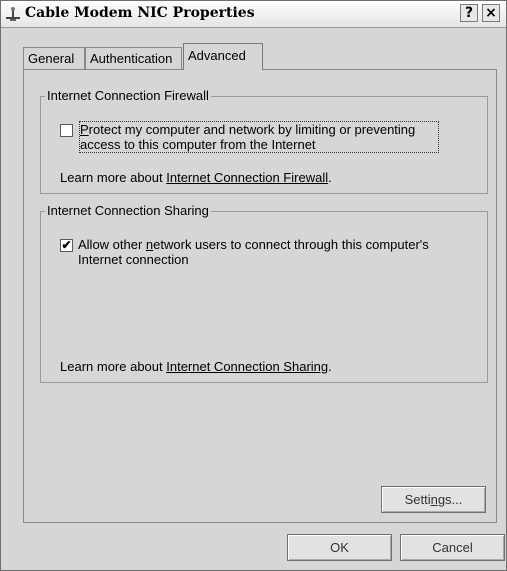  Describe the element at coordinates (330, 366) in the screenshot. I see `sharing-learn-suffix: .` at that location.